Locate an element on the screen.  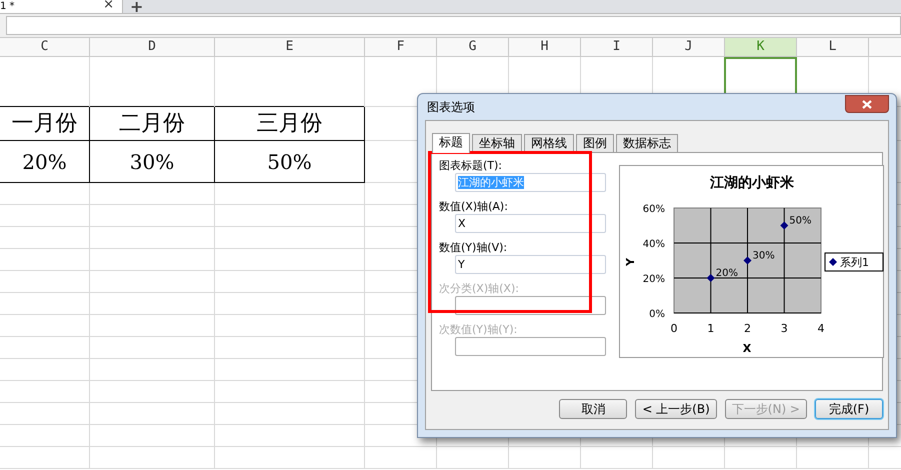
close-button is located at coordinates (867, 104).